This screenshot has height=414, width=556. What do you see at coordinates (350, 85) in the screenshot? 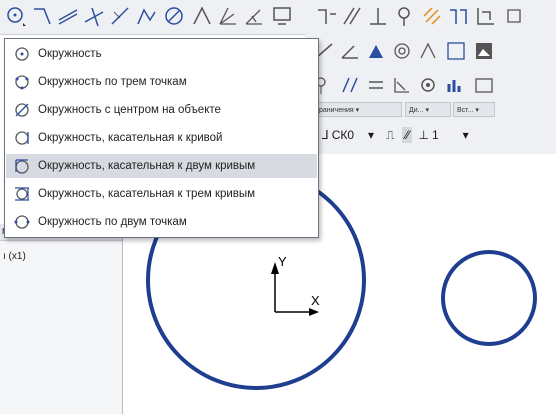
I see `collinear-icon` at bounding box center [350, 85].